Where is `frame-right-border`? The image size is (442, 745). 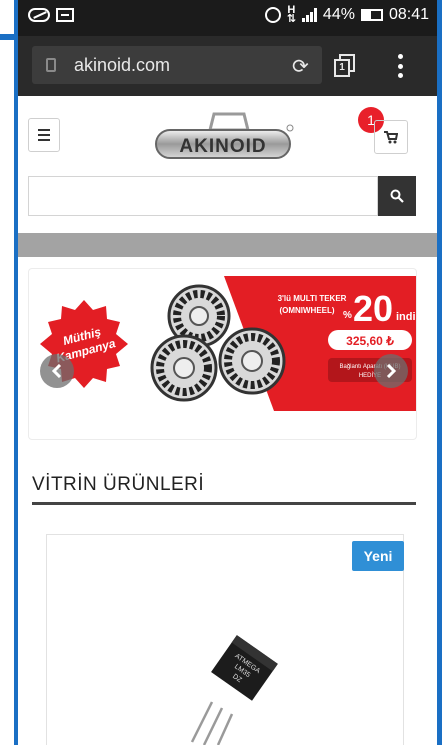 frame-right-border is located at coordinates (439, 372).